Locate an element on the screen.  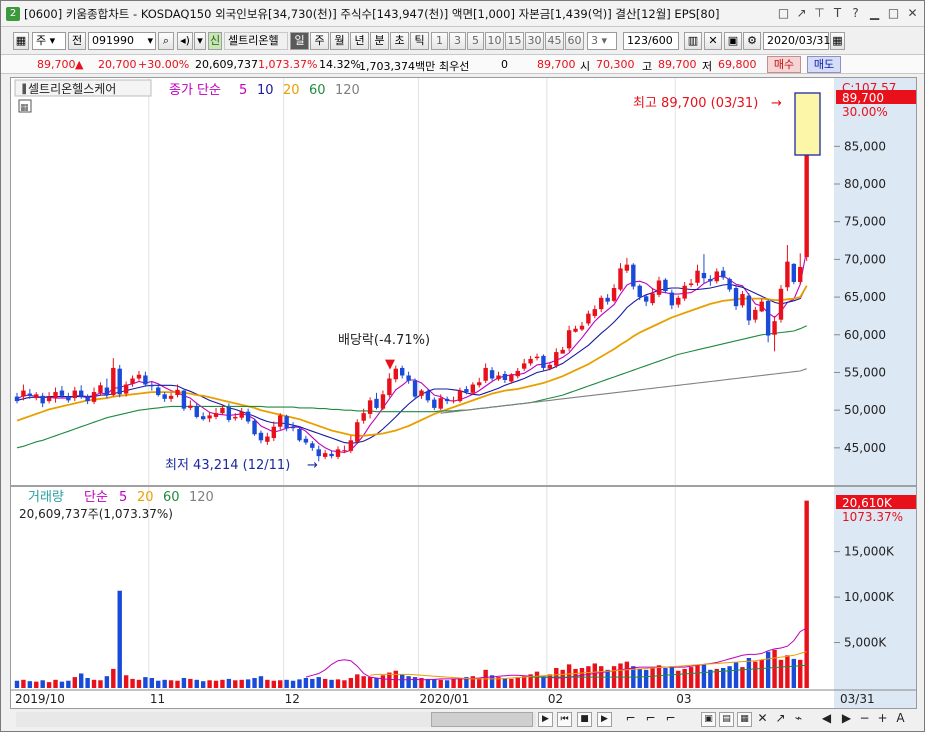
buy-button: 매수 is located at coordinates (784, 64).